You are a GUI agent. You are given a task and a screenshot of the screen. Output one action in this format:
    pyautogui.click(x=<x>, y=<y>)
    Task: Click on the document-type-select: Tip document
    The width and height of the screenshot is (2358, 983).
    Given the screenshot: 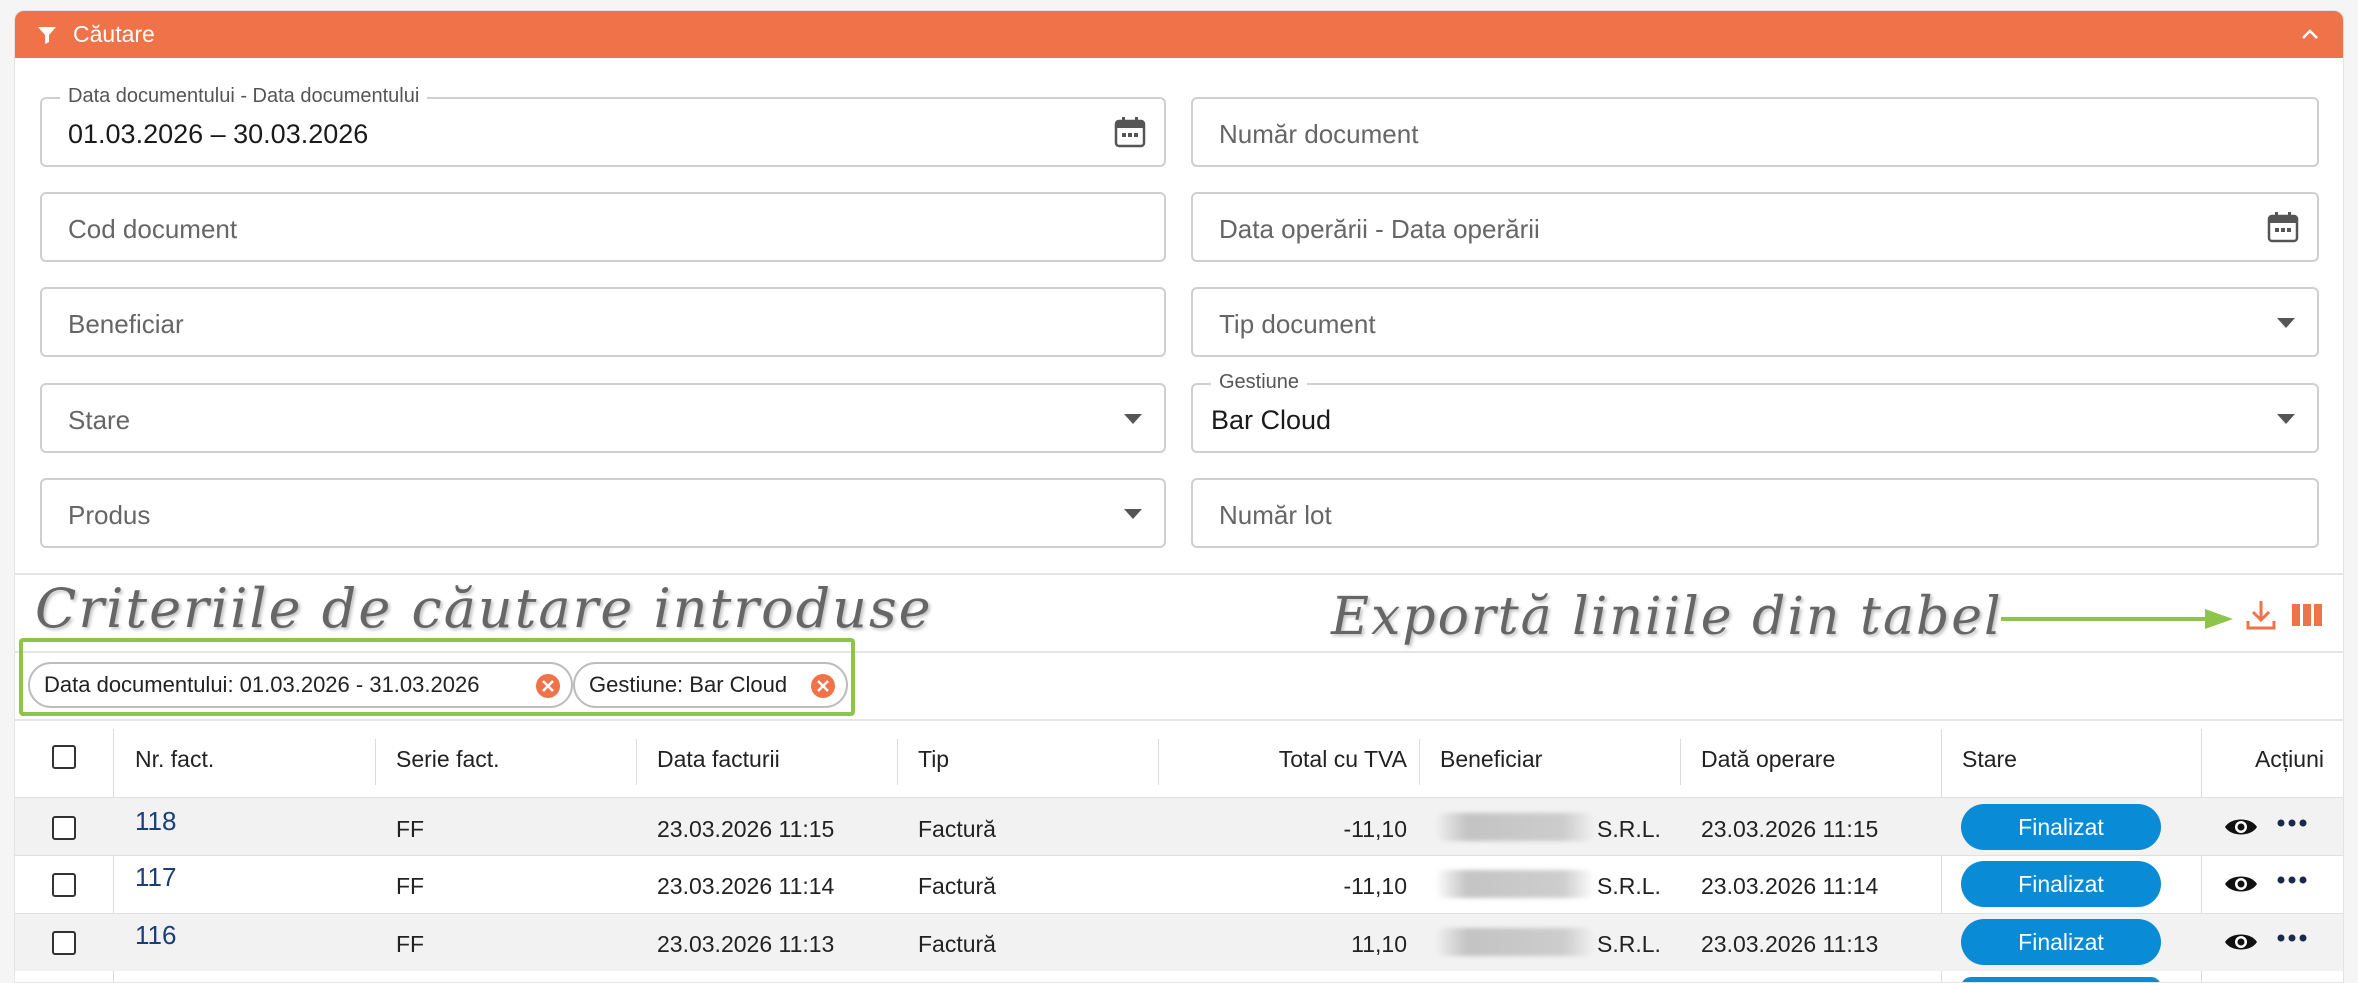 What is the action you would take?
    pyautogui.click(x=1755, y=322)
    